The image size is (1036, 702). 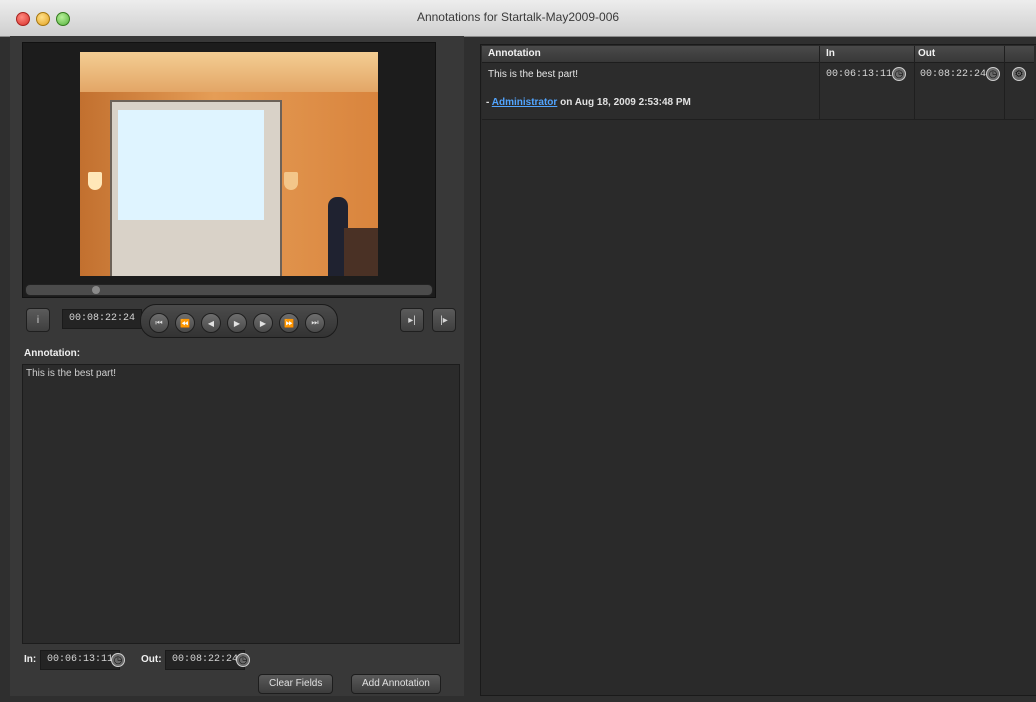 I want to click on titlebar: Annotations for Startalk-May2009-006, so click(x=518, y=18).